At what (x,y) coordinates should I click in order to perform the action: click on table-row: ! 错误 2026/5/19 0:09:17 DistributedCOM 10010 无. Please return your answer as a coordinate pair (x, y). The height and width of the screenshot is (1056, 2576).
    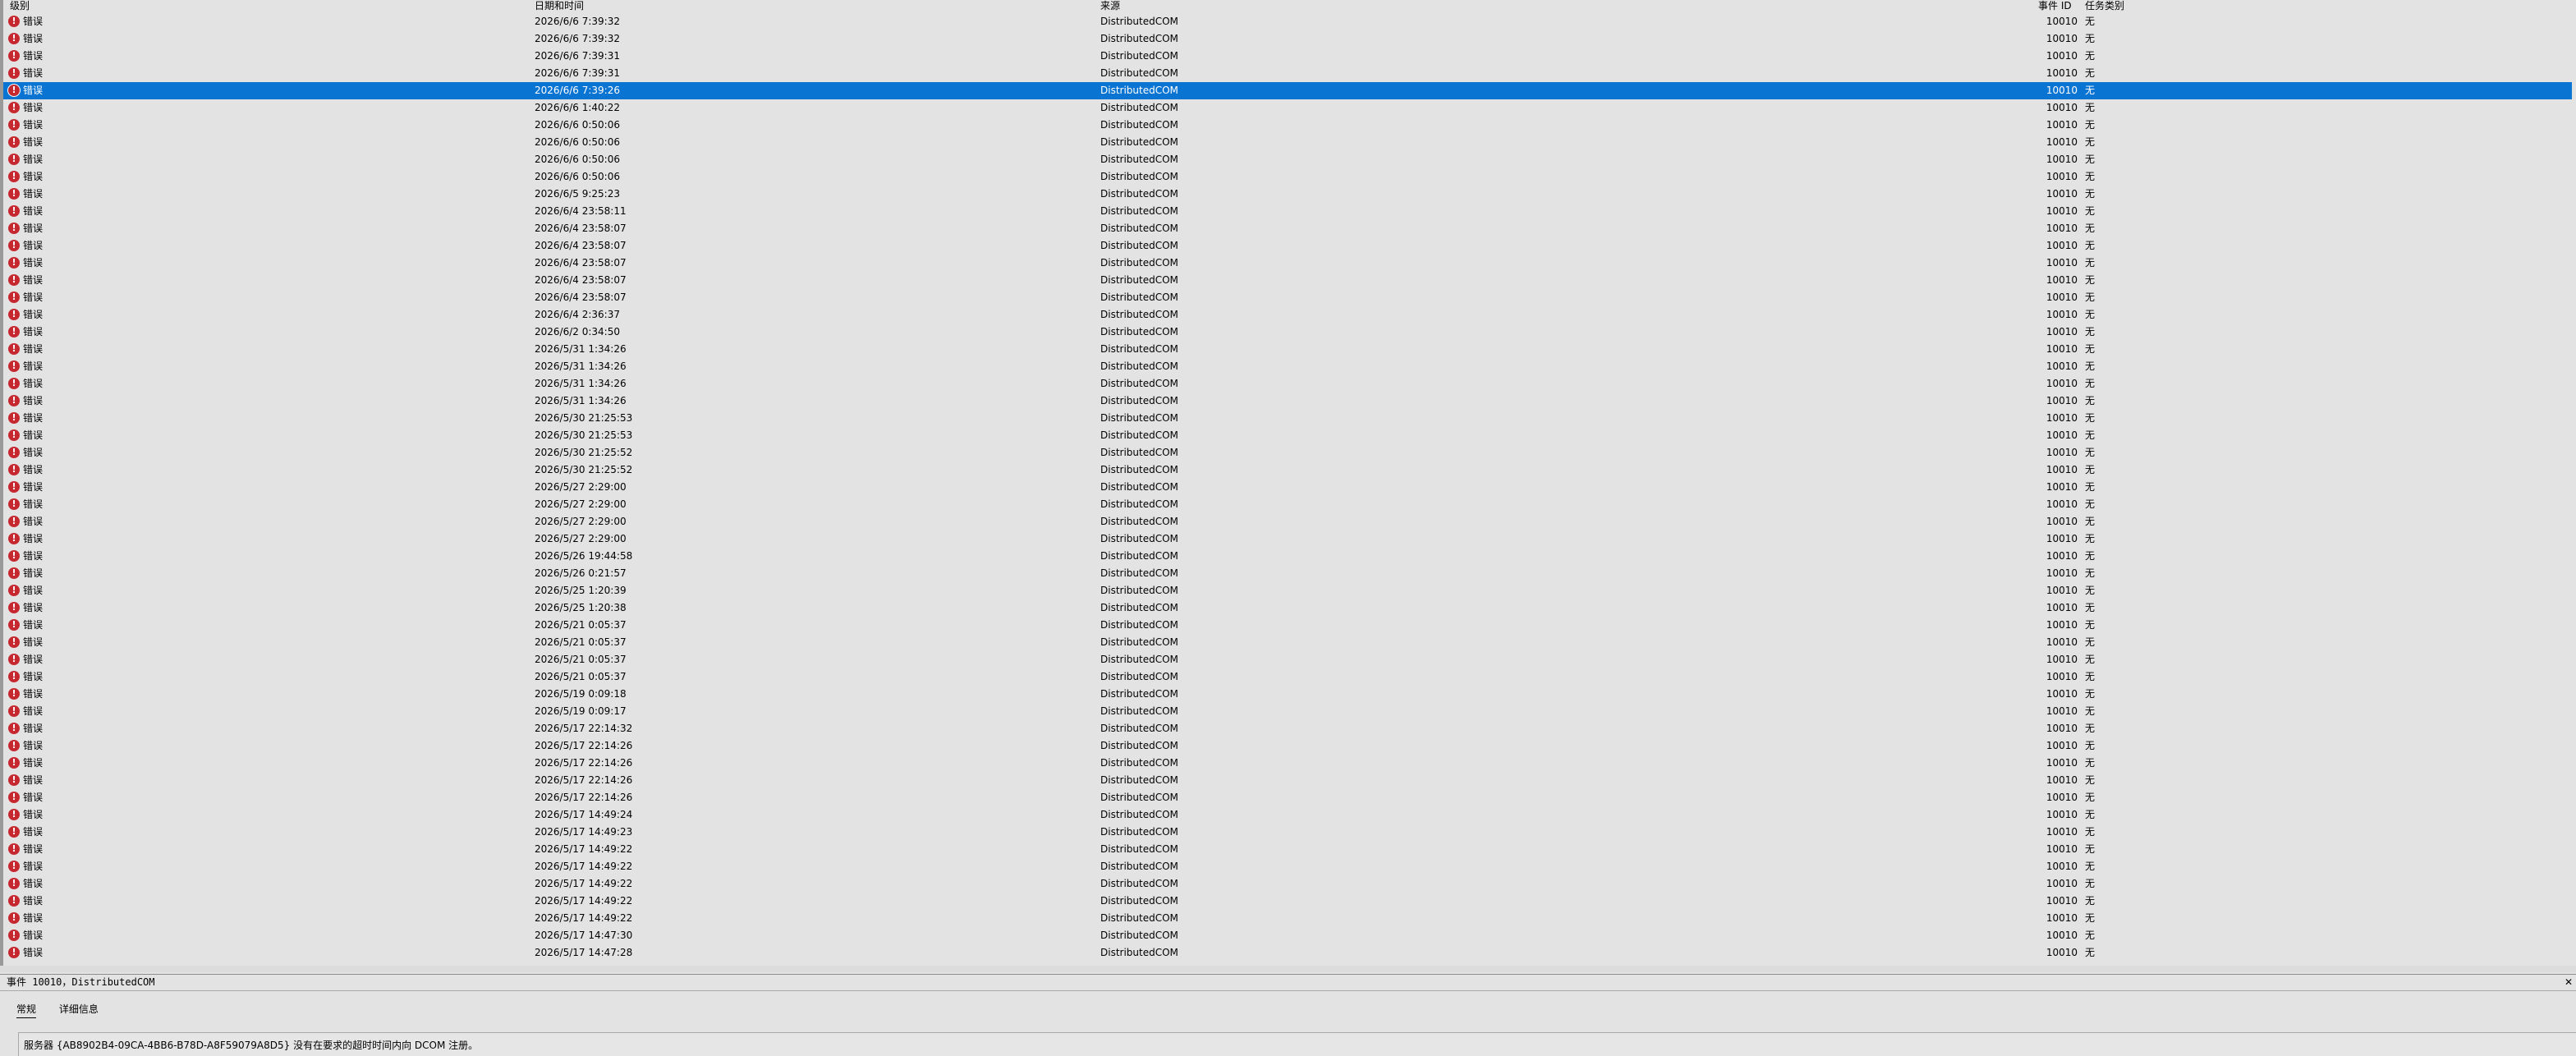
    Looking at the image, I should click on (1287, 711).